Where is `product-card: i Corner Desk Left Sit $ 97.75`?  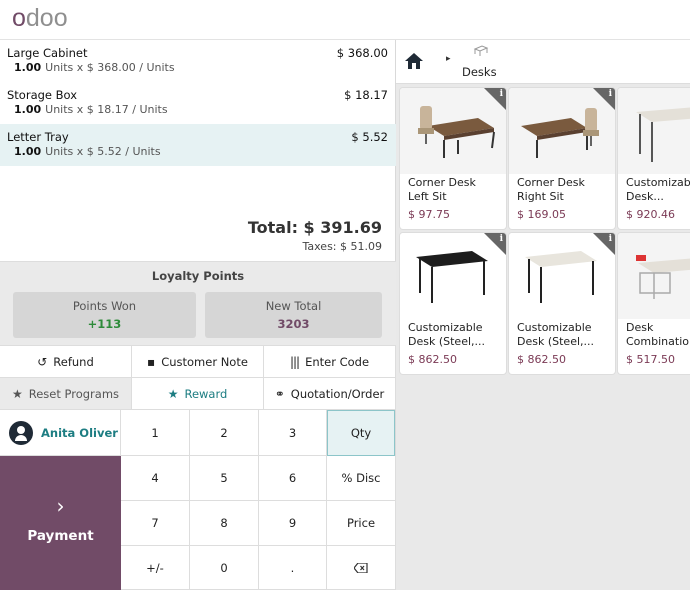
product-card: i Corner Desk Left Sit $ 97.75 is located at coordinates (453, 158).